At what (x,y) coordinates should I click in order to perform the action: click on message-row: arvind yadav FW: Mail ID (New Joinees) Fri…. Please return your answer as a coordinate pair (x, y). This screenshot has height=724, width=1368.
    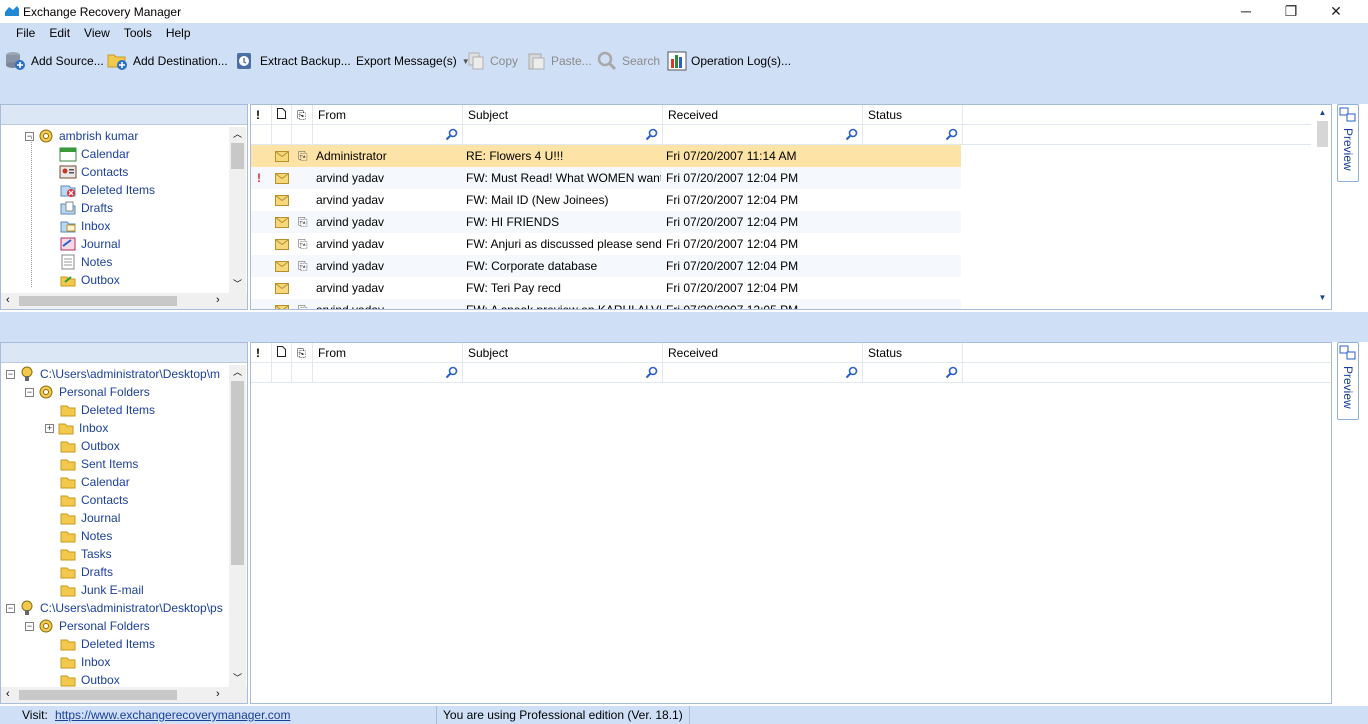
    Looking at the image, I should click on (606, 200).